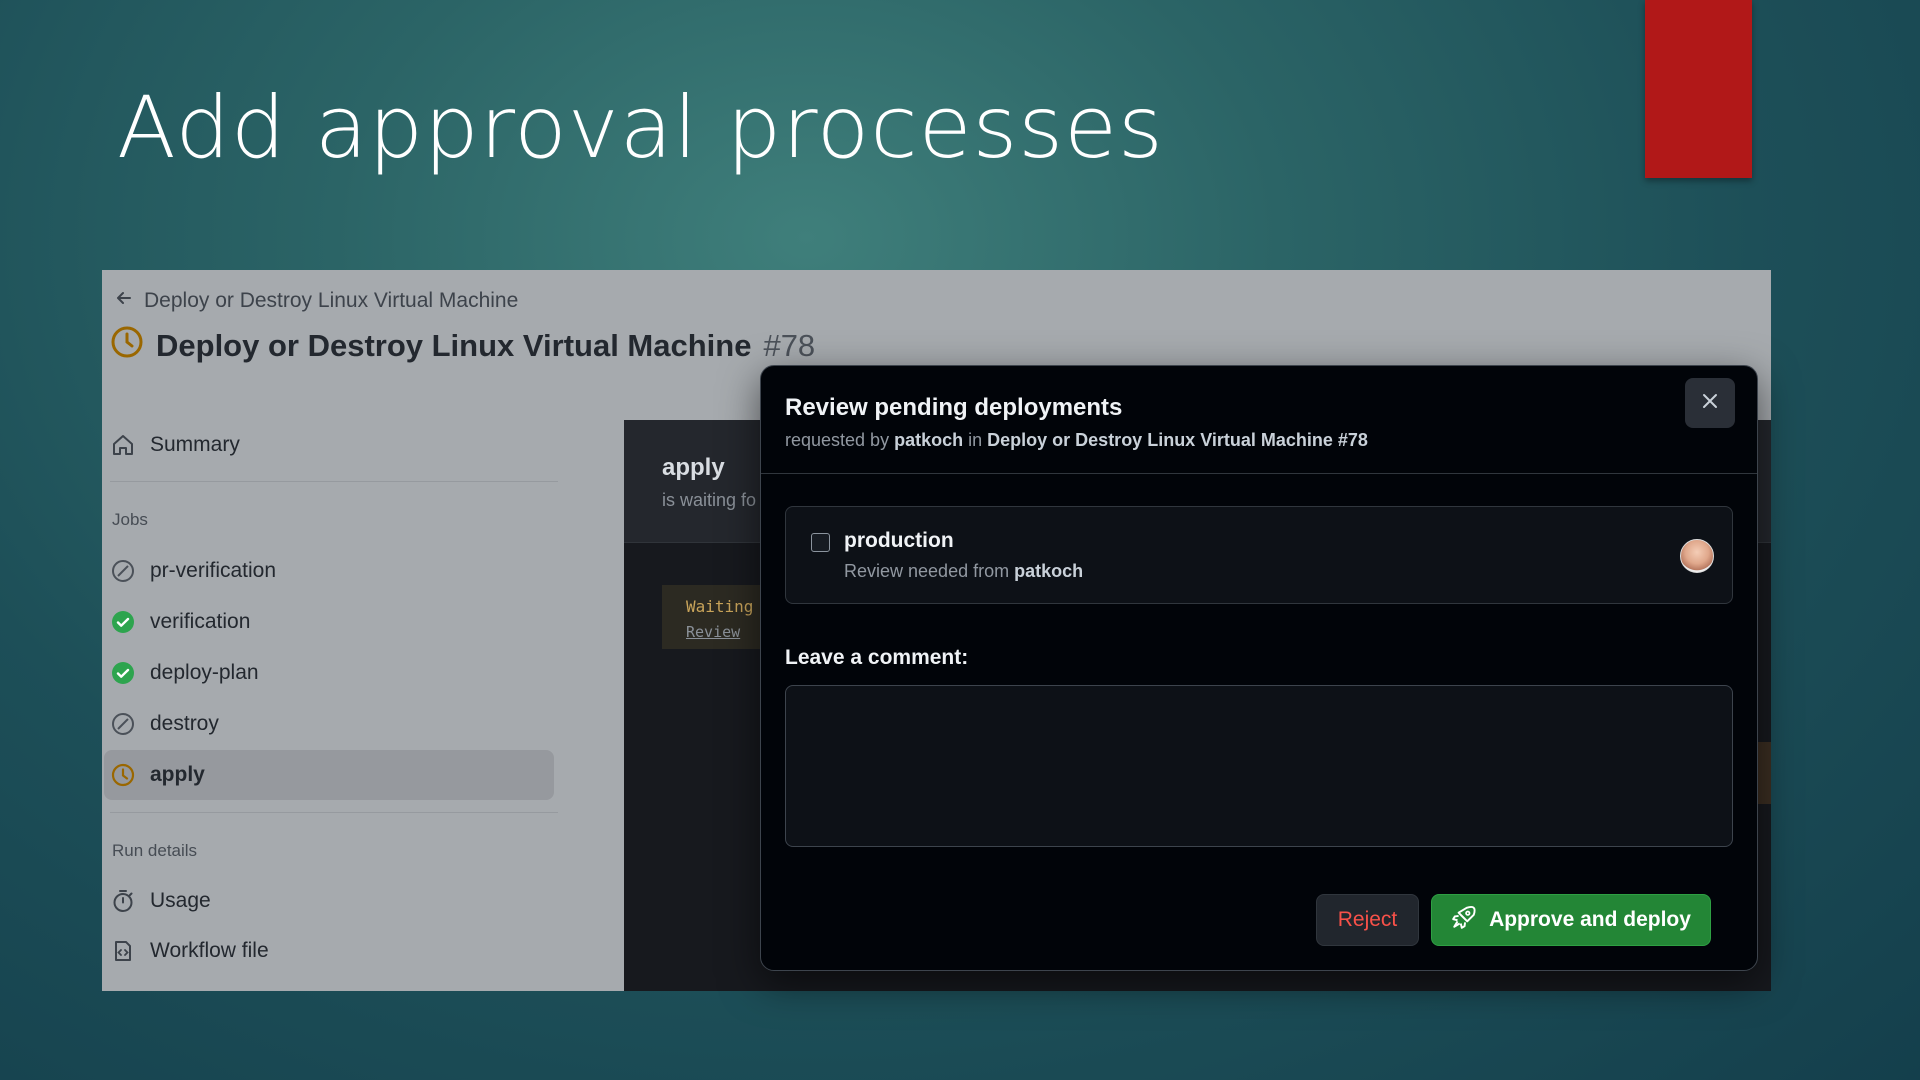 This screenshot has width=1920, height=1080. Describe the element at coordinates (1697, 556) in the screenshot. I see `avatar` at that location.